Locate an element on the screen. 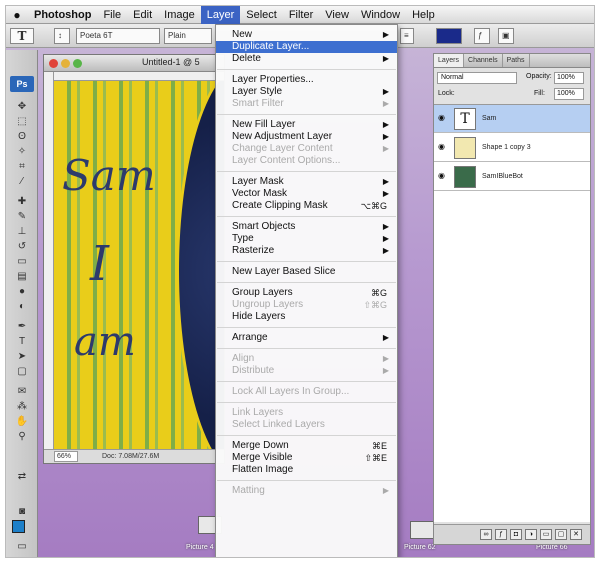  screen-mode-icon: ▭ is located at coordinates (22, 546).